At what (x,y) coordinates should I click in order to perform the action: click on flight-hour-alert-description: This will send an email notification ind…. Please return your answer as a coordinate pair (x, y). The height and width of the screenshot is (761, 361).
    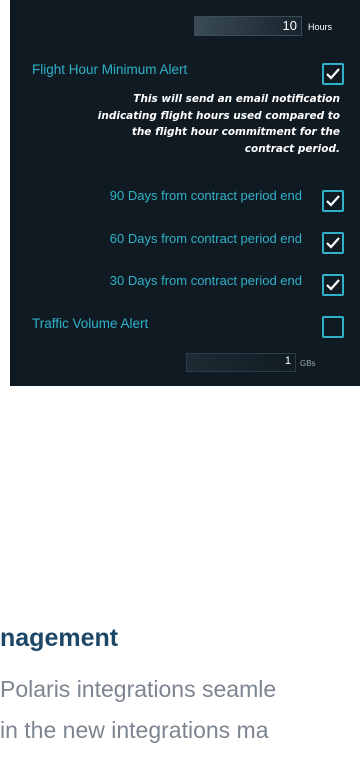
    Looking at the image, I should click on (187, 124).